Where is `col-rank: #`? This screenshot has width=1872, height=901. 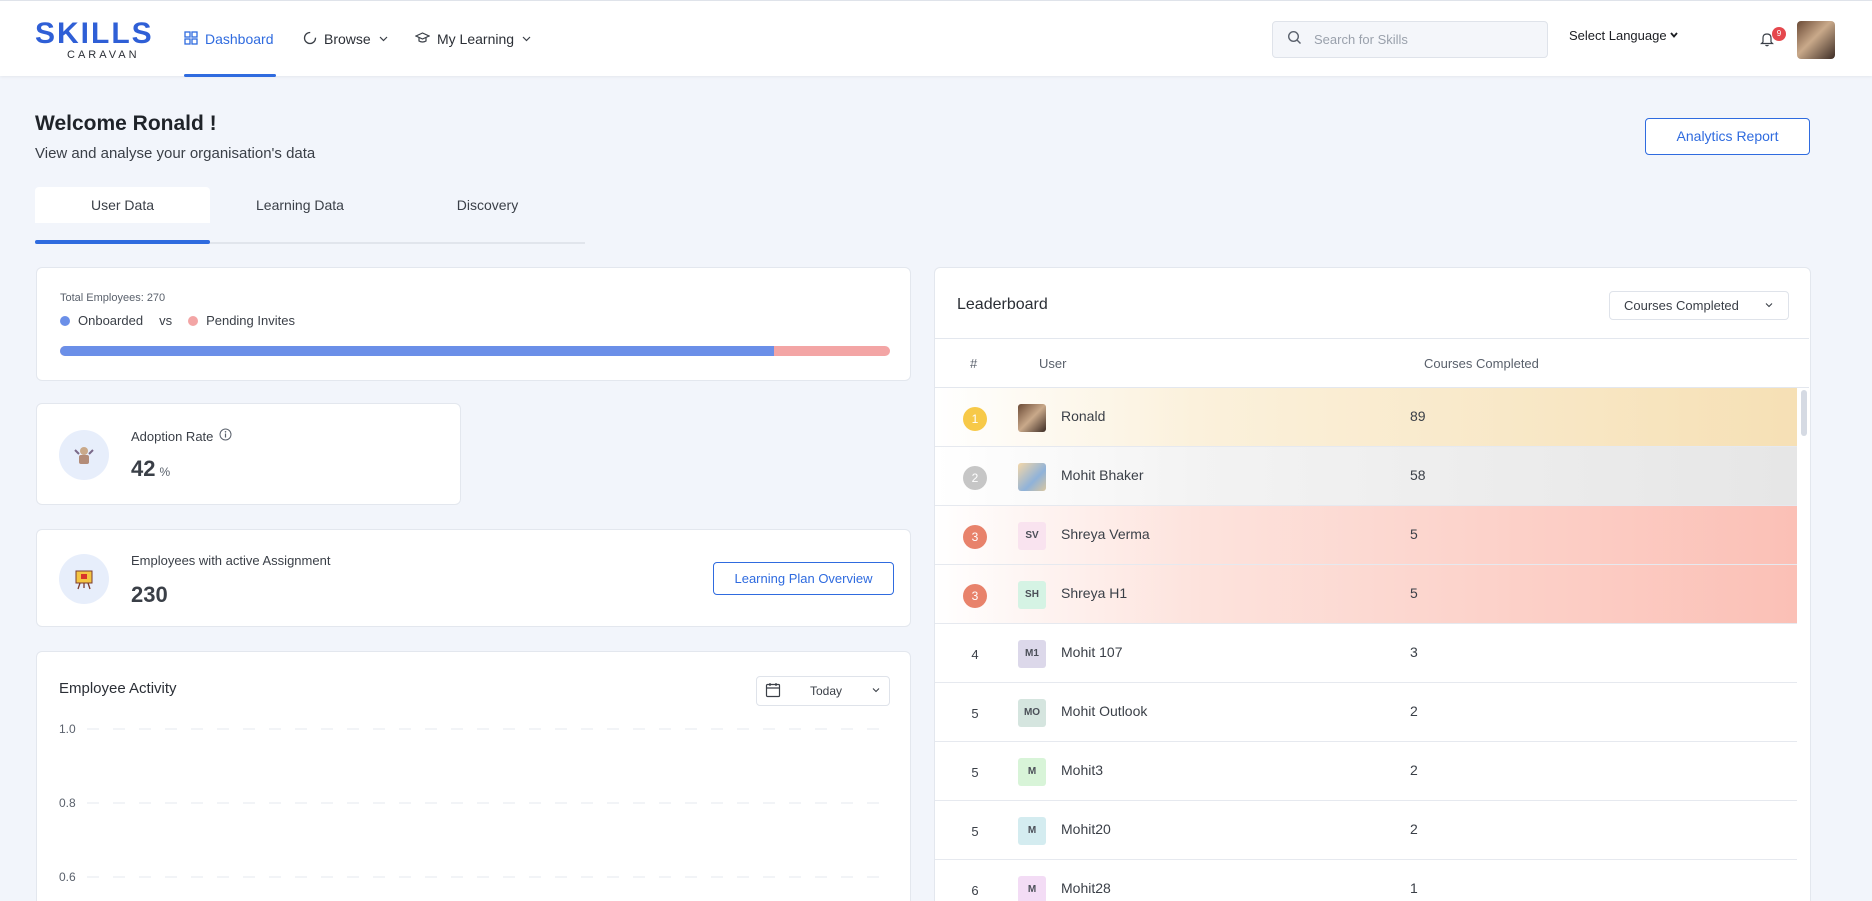
col-rank: # is located at coordinates (974, 363).